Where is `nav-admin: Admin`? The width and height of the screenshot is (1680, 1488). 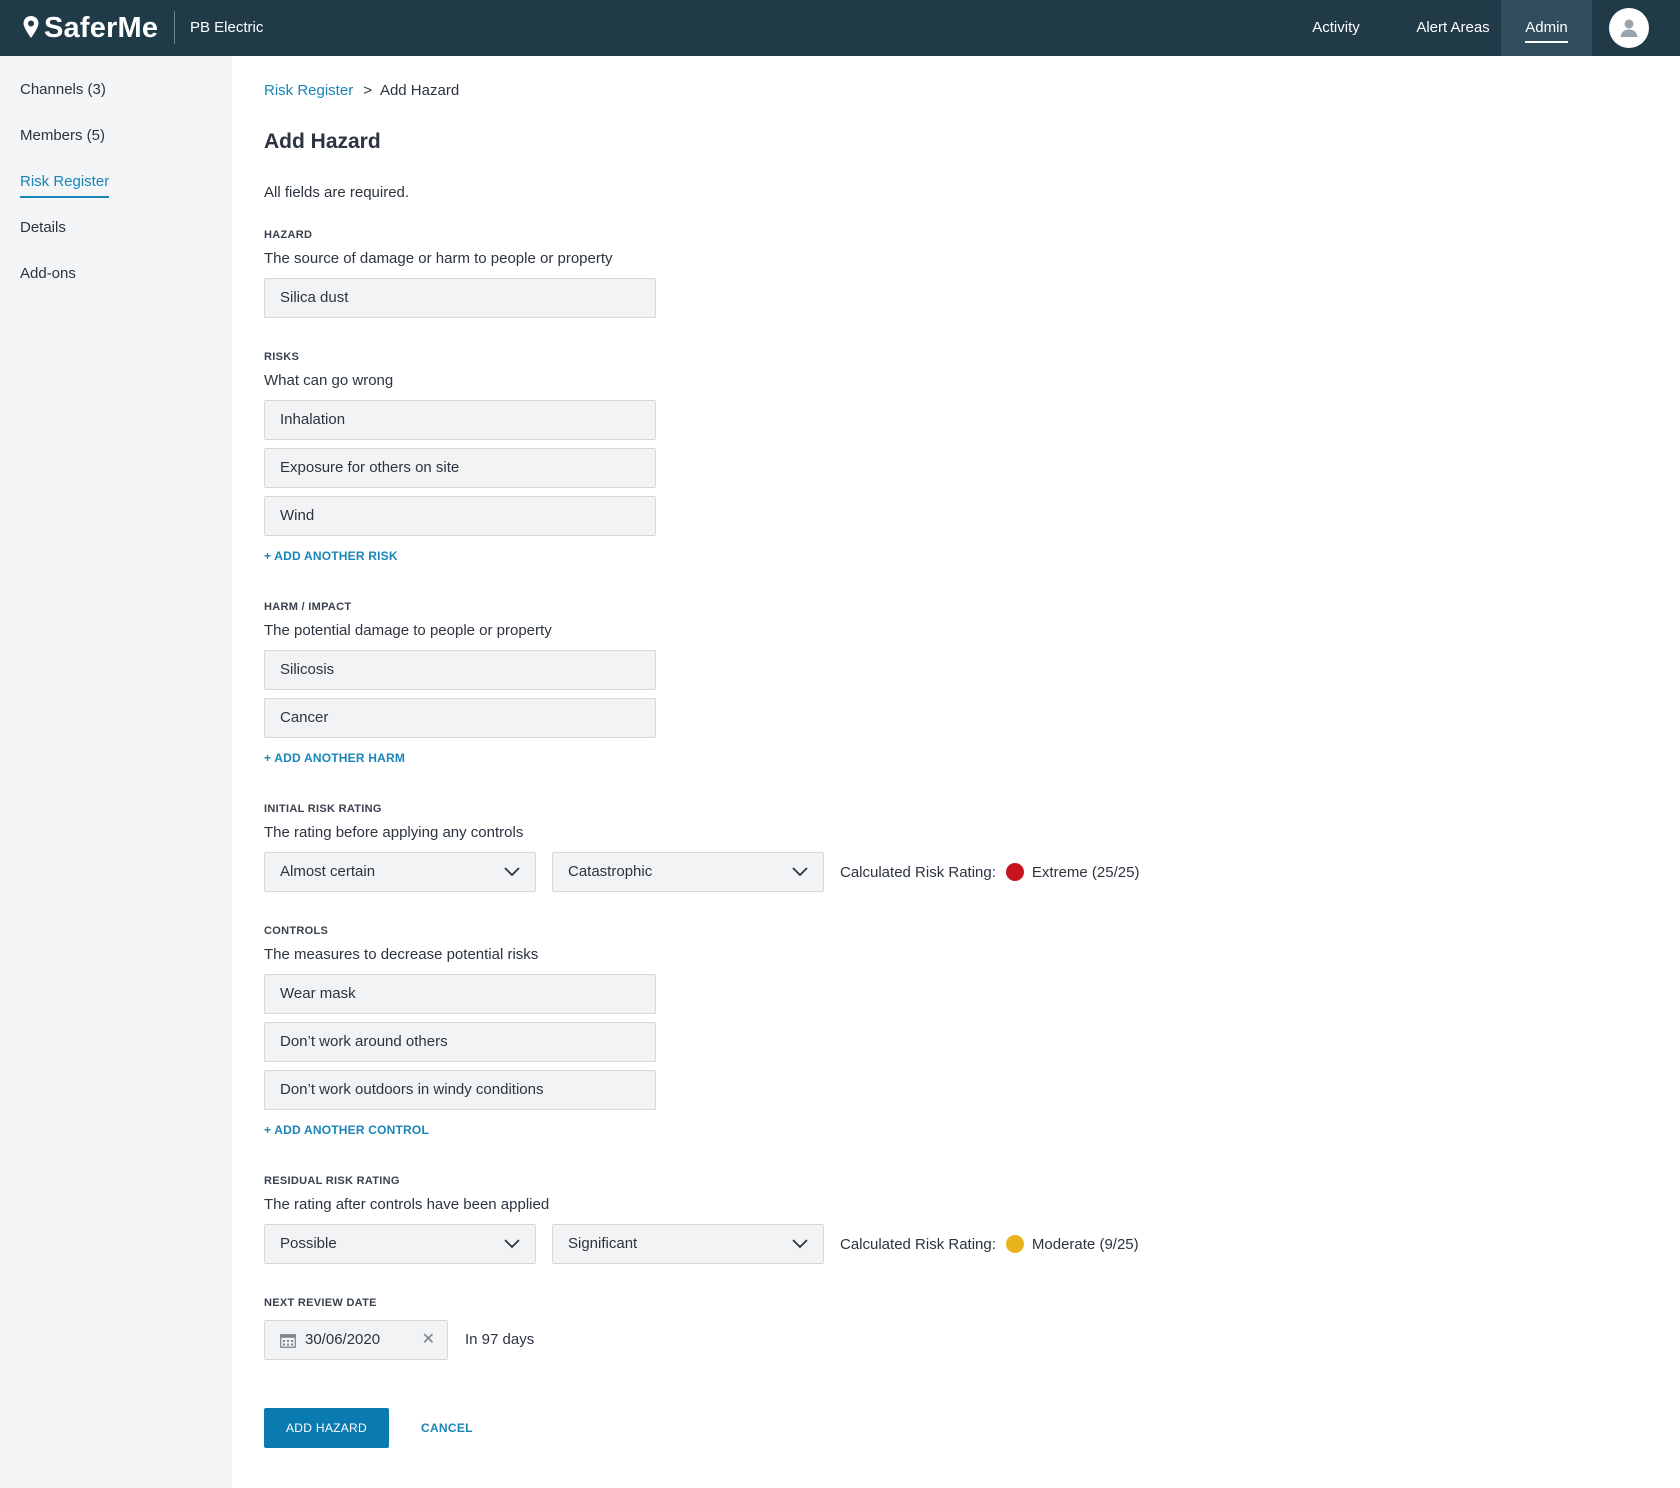
nav-admin: Admin is located at coordinates (1546, 28).